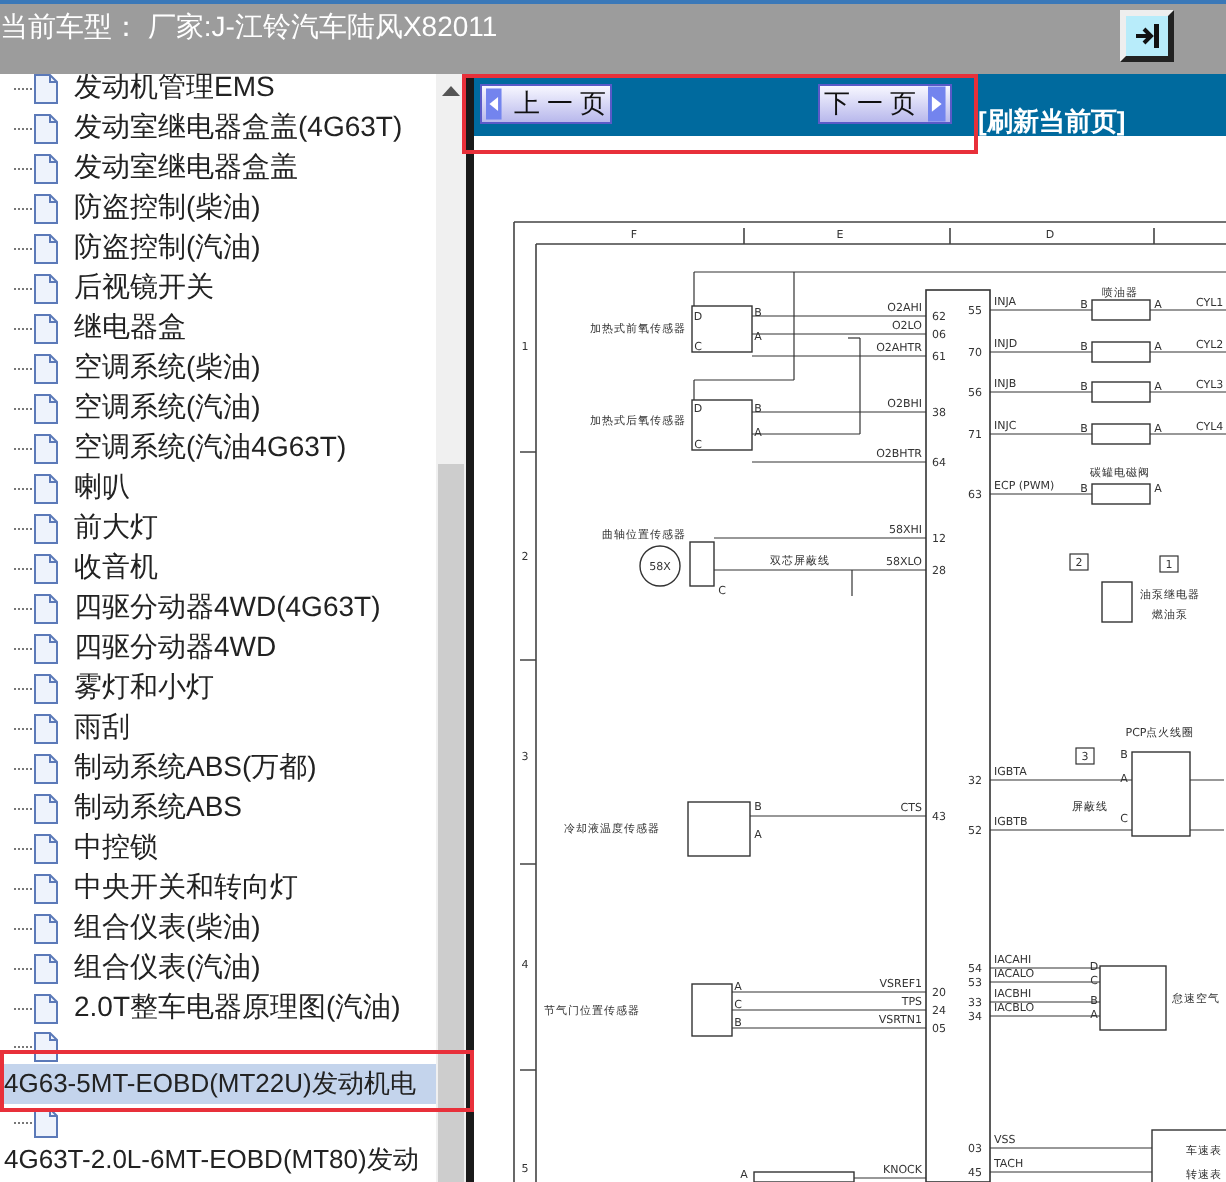 The width and height of the screenshot is (1226, 1182). Describe the element at coordinates (218, 888) in the screenshot. I see `tree-item: 中央开关和转向灯` at that location.